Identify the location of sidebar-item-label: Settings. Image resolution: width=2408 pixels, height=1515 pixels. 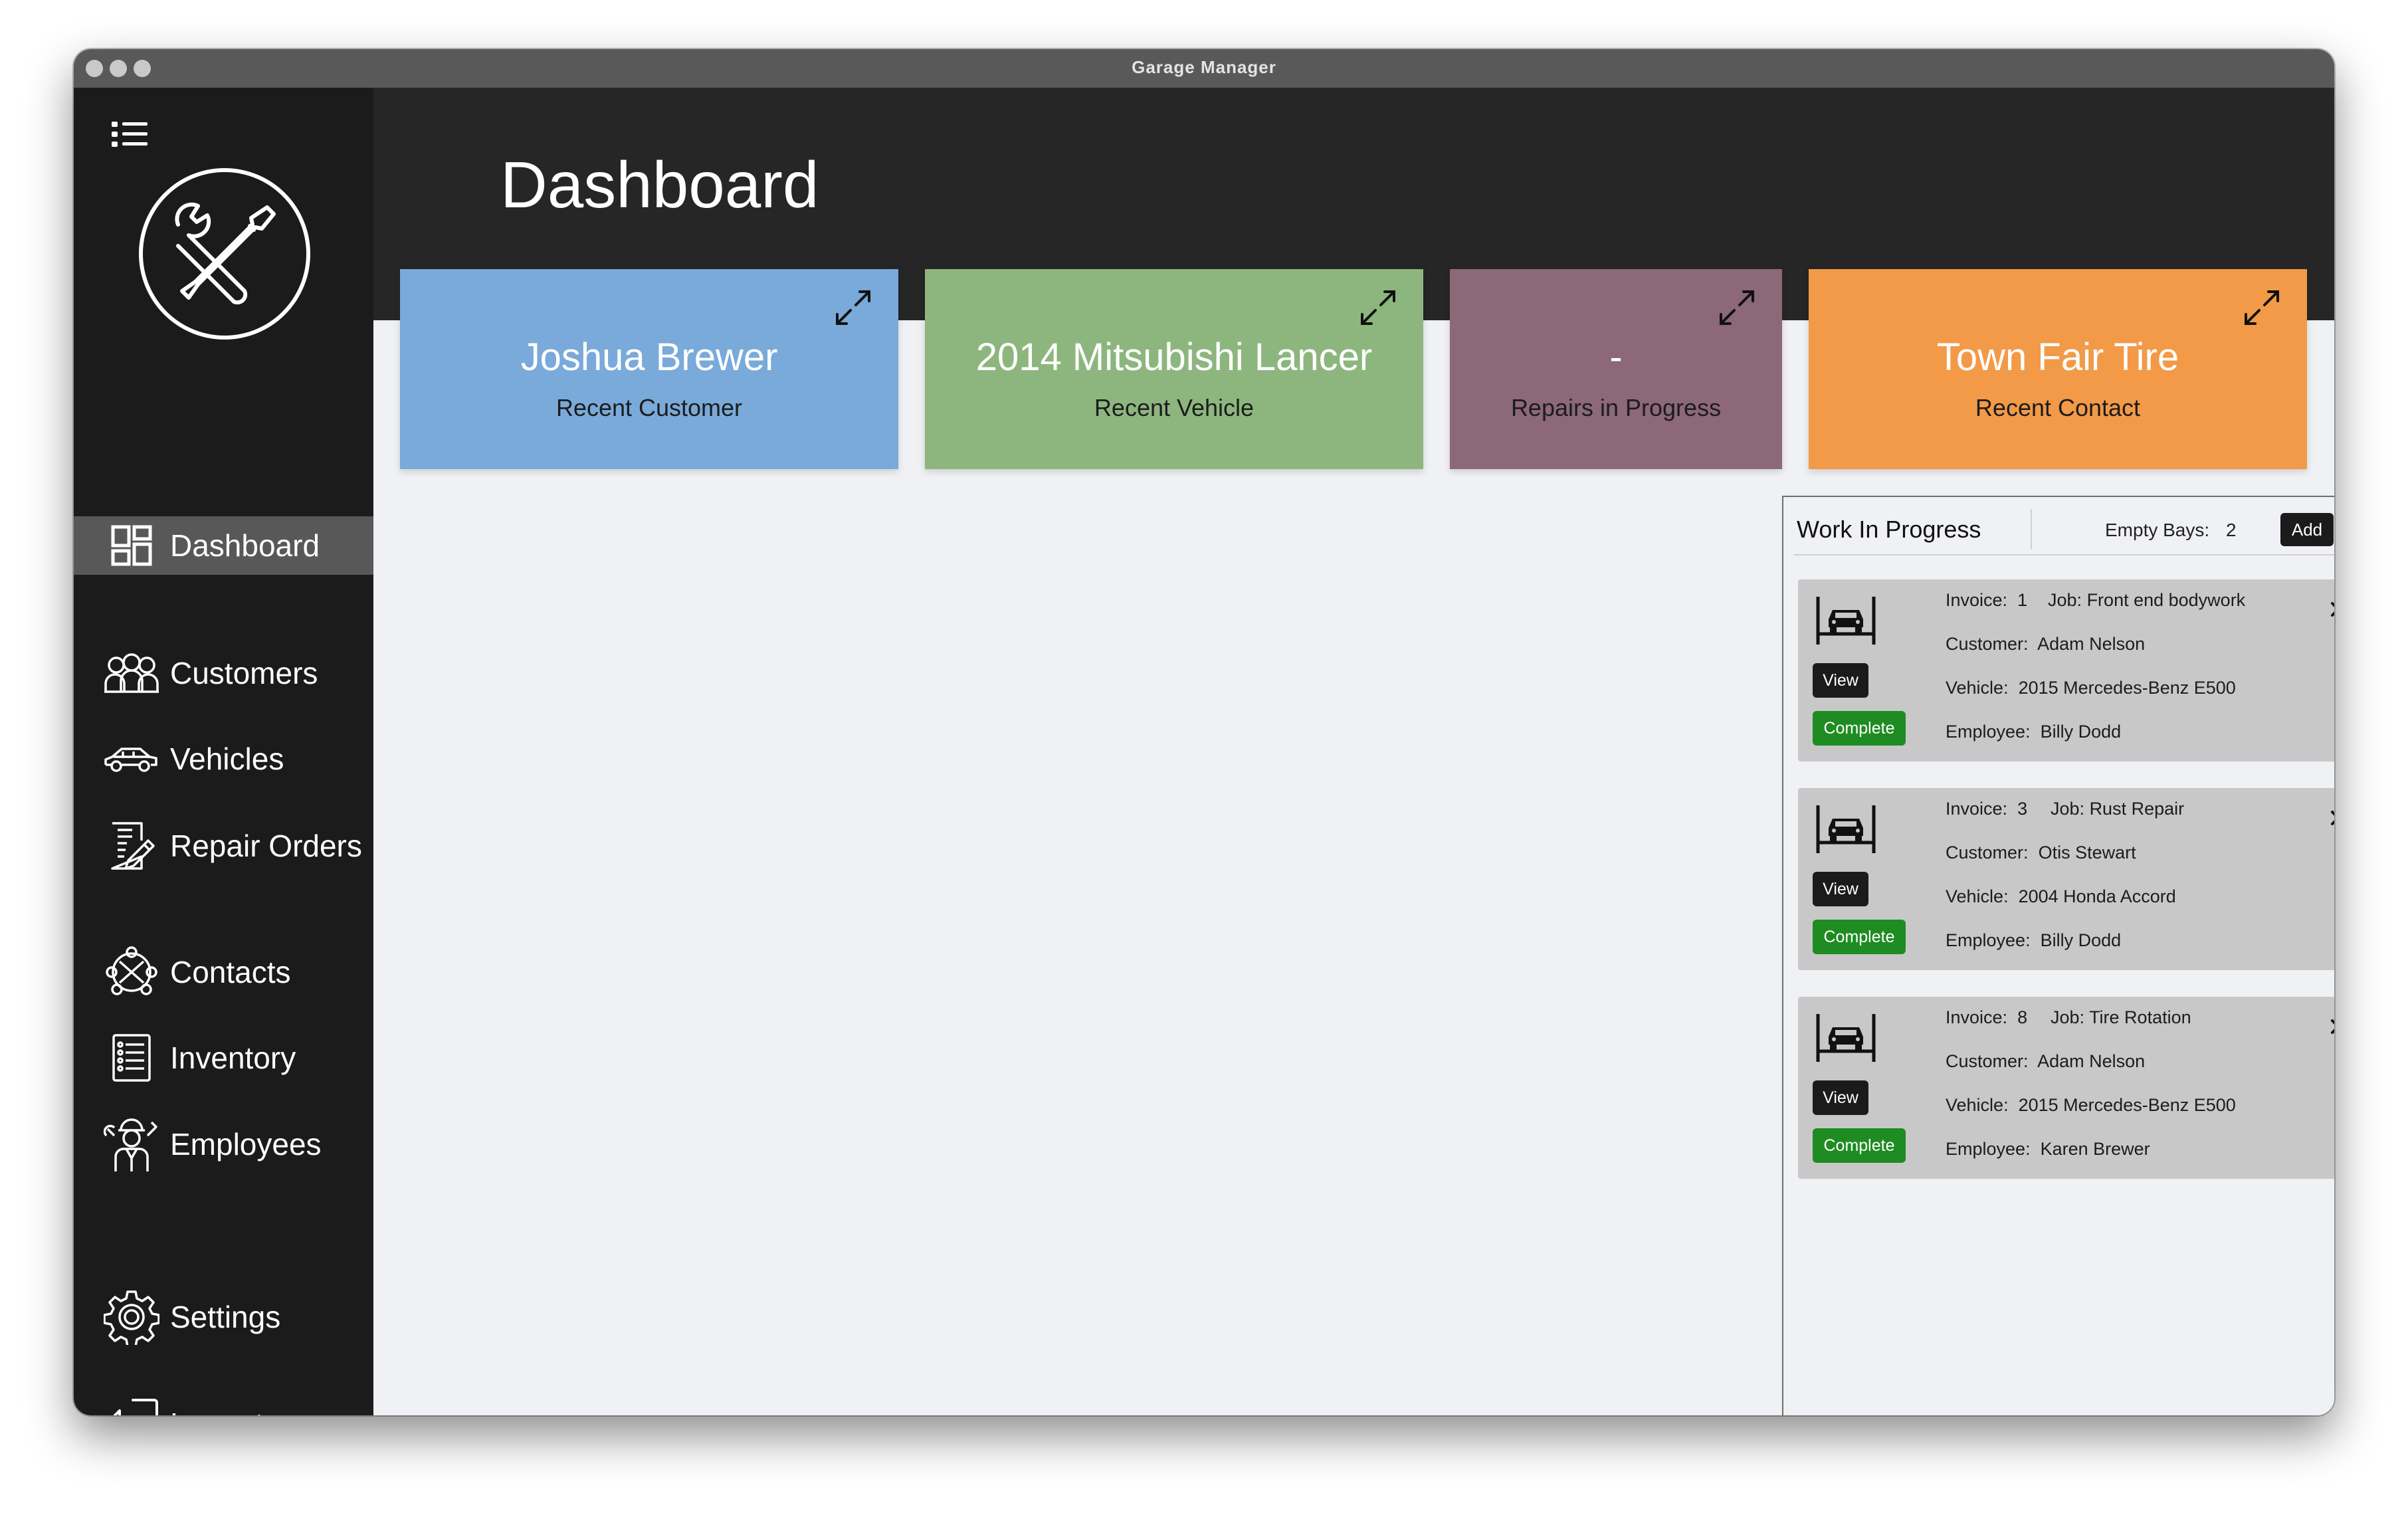
(225, 1317).